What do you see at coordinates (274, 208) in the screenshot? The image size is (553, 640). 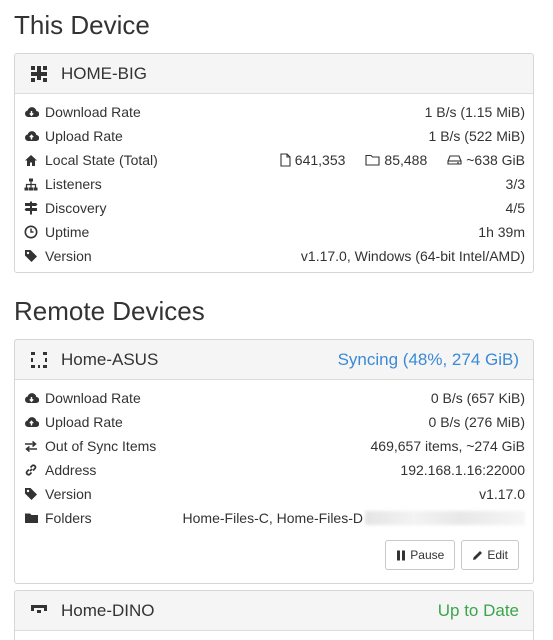 I see `stat-row-discovery: Discovery 4/5` at bounding box center [274, 208].